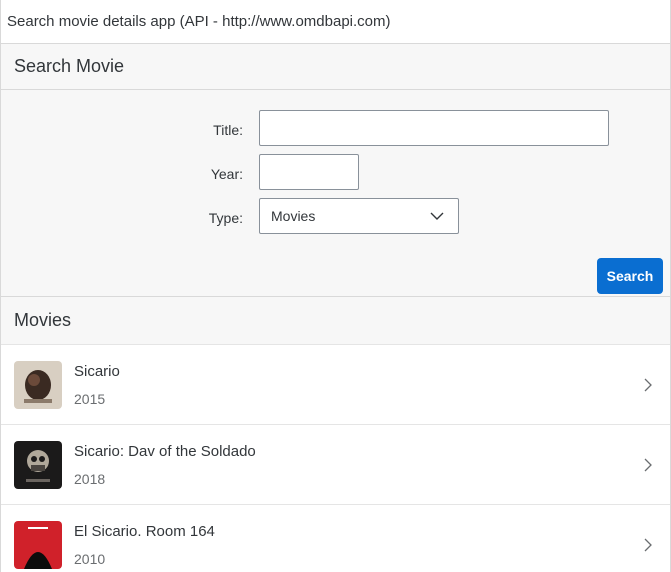 Image resolution: width=671 pixels, height=572 pixels. What do you see at coordinates (309, 172) in the screenshot?
I see `year-input` at bounding box center [309, 172].